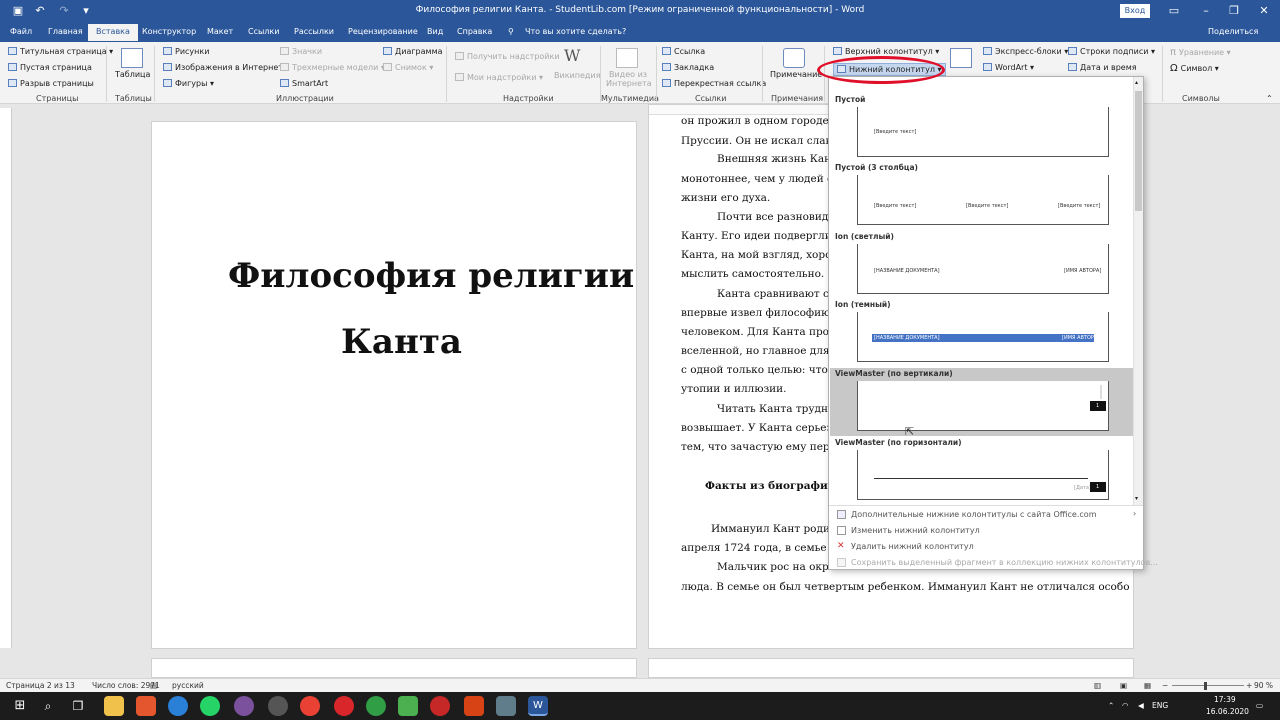 This screenshot has height=720, width=1280. I want to click on zoom-in-icon: +, so click(1249, 685).